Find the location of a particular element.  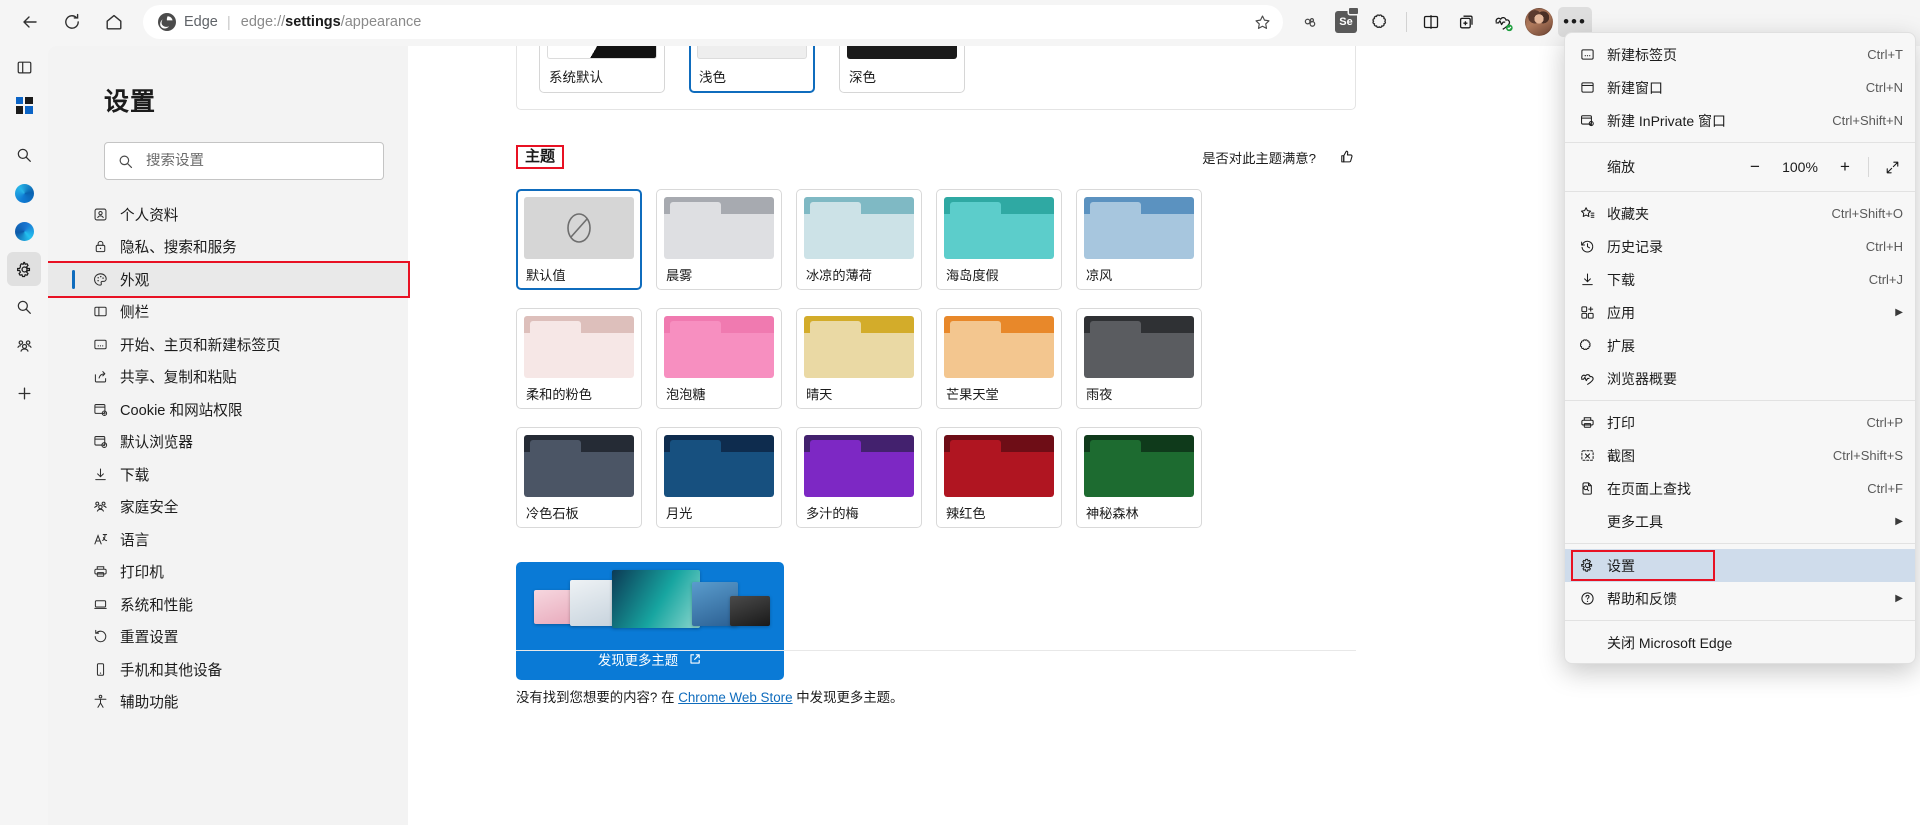

home-button is located at coordinates (114, 22).